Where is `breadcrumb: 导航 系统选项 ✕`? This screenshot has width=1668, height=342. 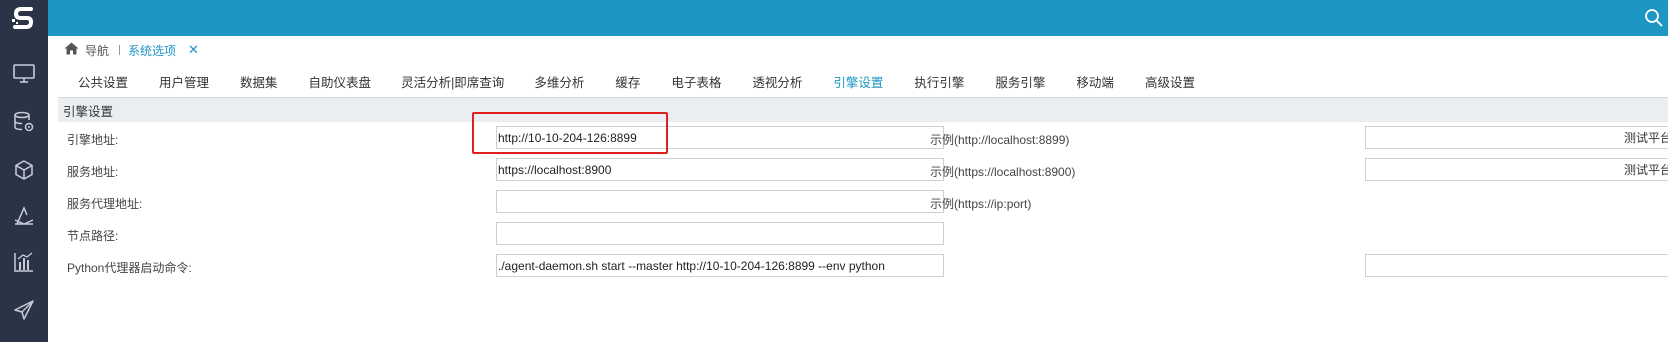
breadcrumb: 导航 系统选项 ✕ is located at coordinates (858, 50).